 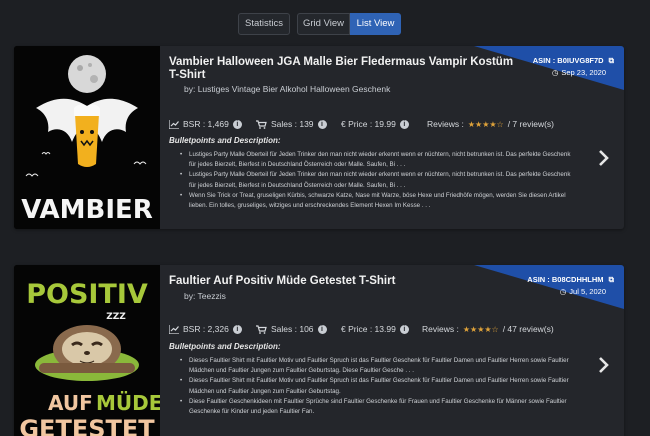 I want to click on faultier-design-image: POSITIV ZZZ AUF MÜDE GETESTET, so click(x=87, y=350).